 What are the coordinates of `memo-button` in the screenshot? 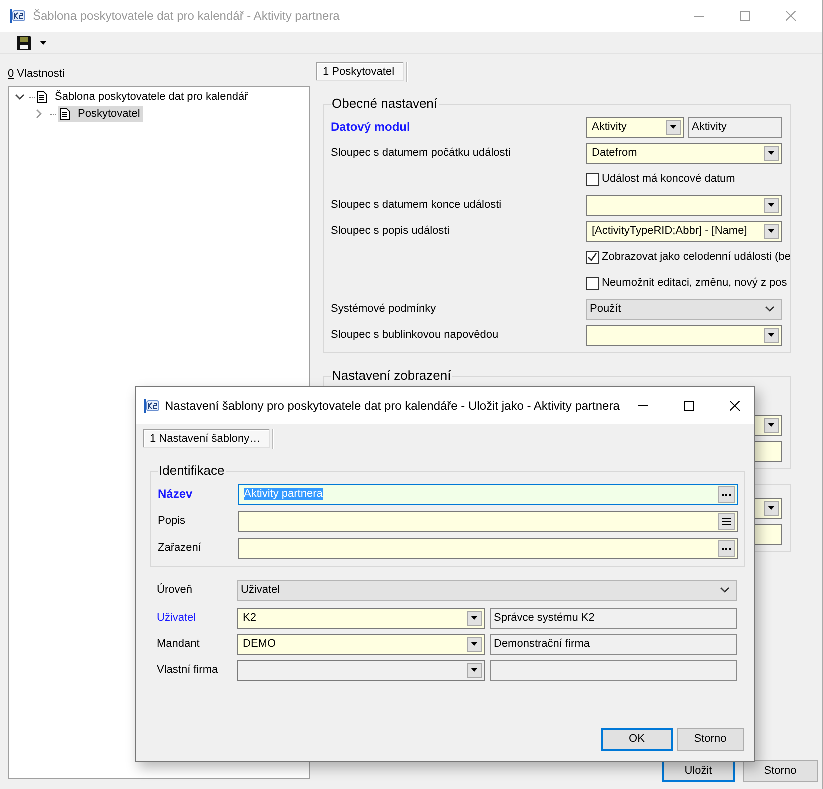 It's located at (726, 521).